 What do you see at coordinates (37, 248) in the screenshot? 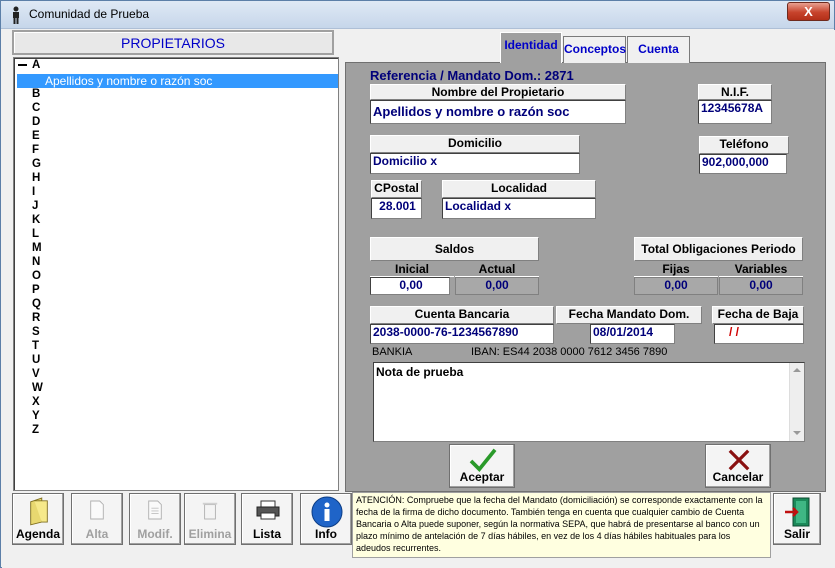
I see `tree-node-m: M` at bounding box center [37, 248].